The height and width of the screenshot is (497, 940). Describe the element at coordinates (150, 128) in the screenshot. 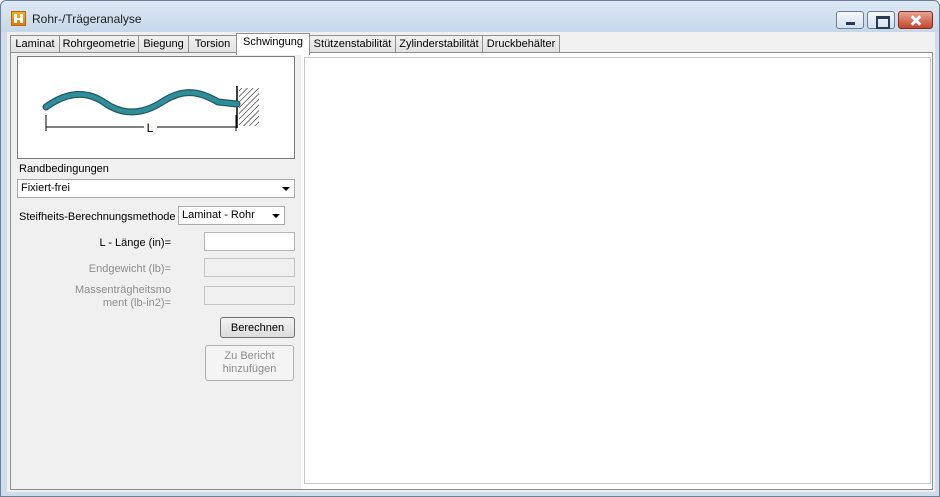

I see `dimension-label: L` at that location.